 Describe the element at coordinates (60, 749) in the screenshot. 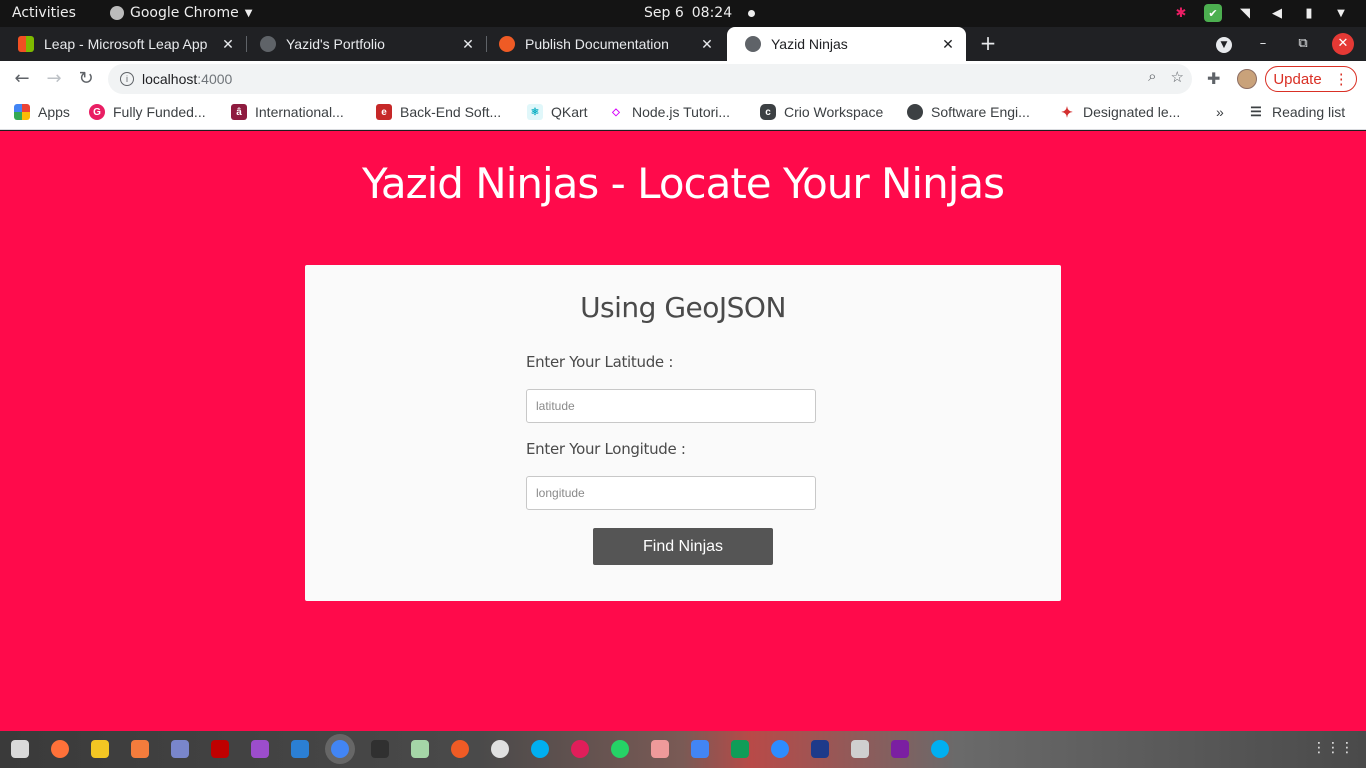

I see `firefox-icon` at that location.